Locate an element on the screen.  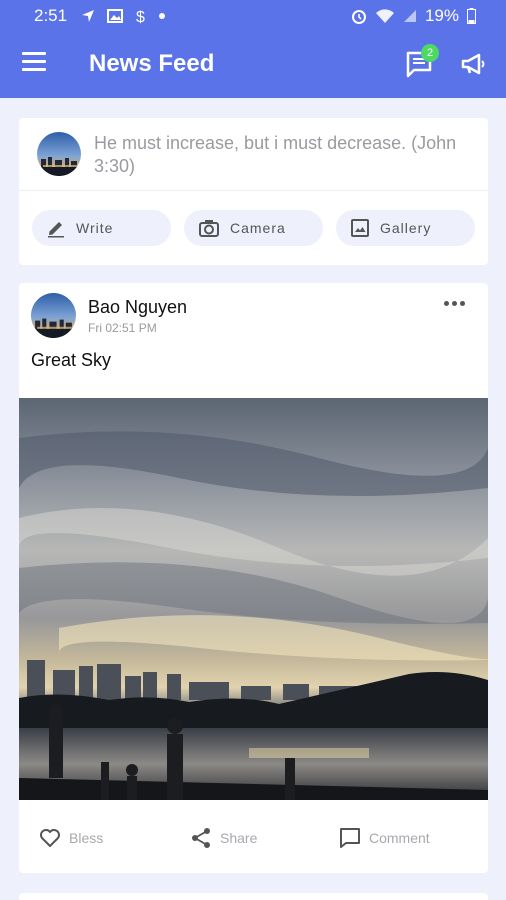
image-icon is located at coordinates (360, 228).